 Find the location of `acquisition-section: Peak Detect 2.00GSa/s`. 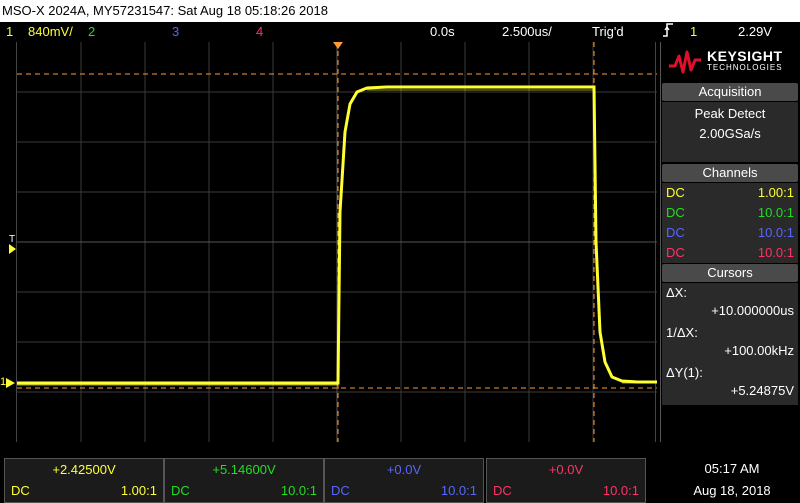

acquisition-section: Peak Detect 2.00GSa/s is located at coordinates (730, 132).